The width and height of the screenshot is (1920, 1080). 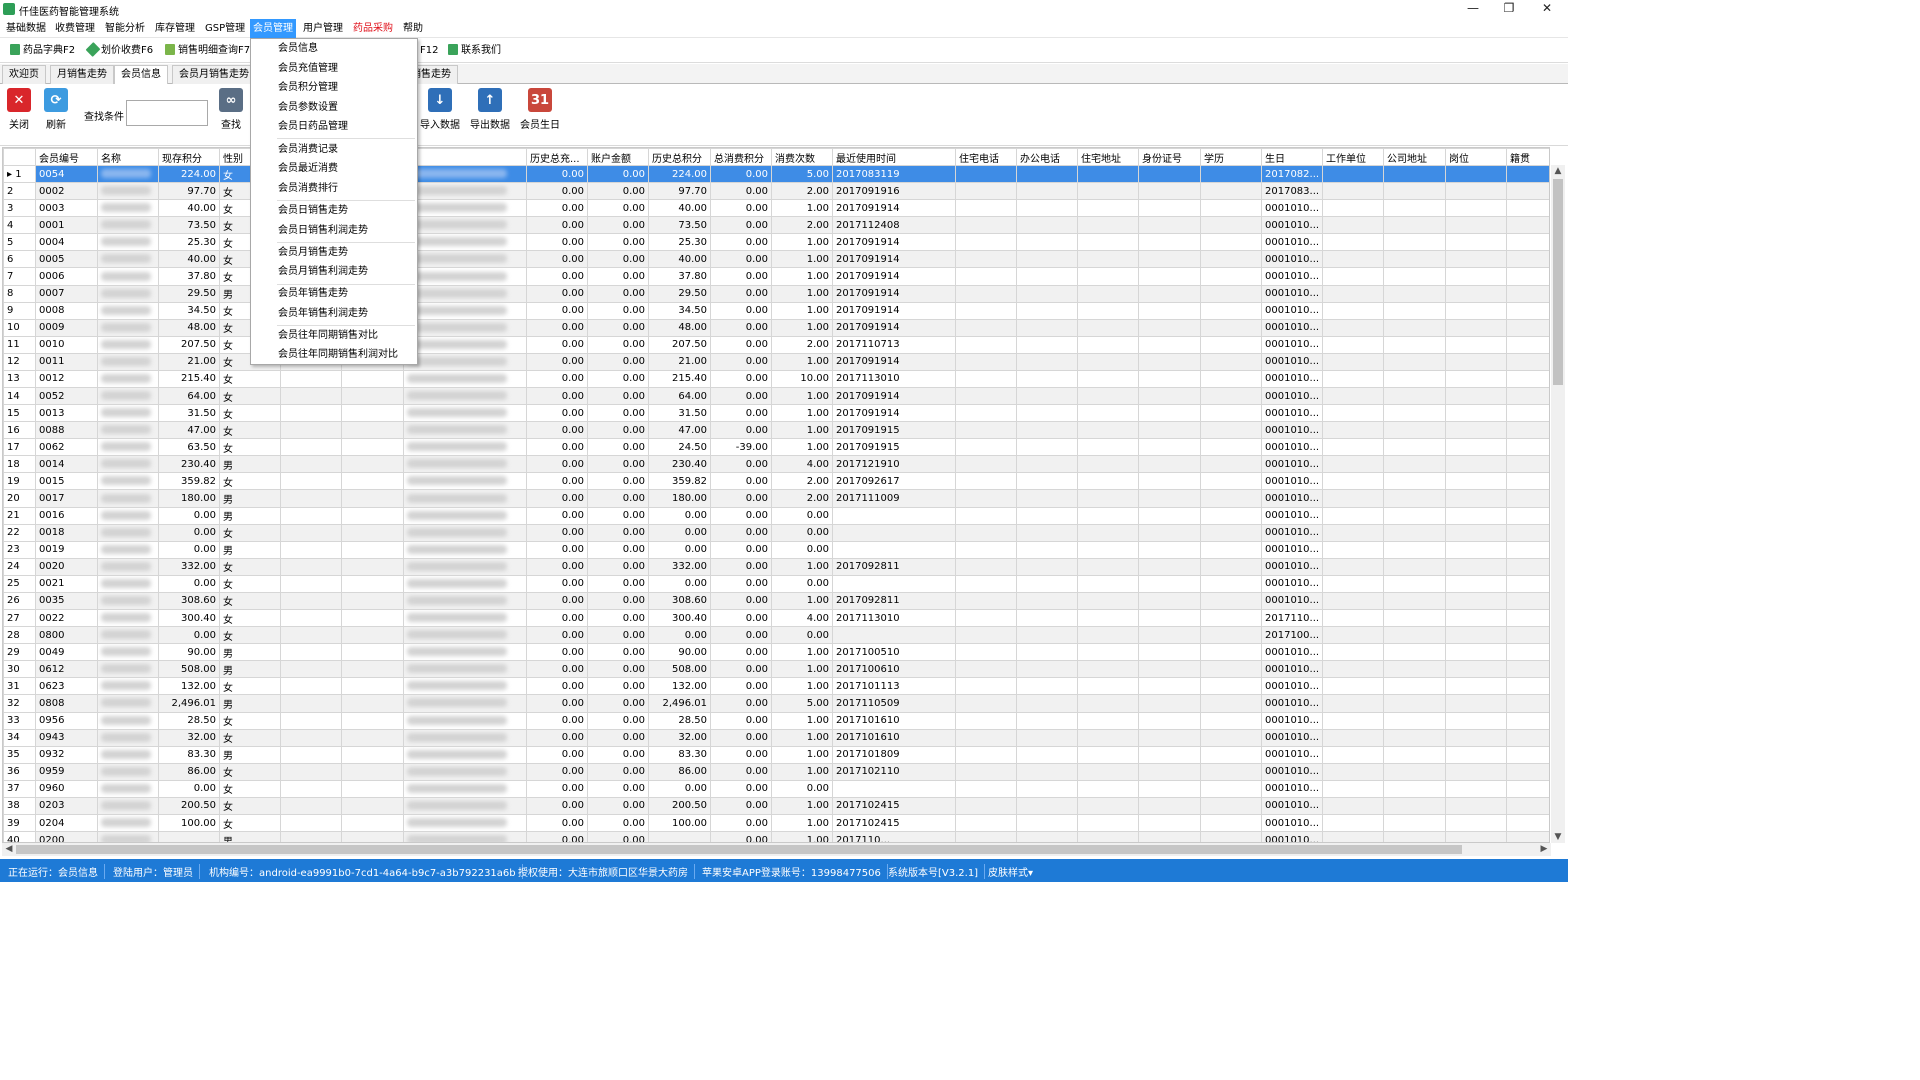 What do you see at coordinates (323, 230) in the screenshot?
I see `menu-item-day-profit: 会员日销售利润走势` at bounding box center [323, 230].